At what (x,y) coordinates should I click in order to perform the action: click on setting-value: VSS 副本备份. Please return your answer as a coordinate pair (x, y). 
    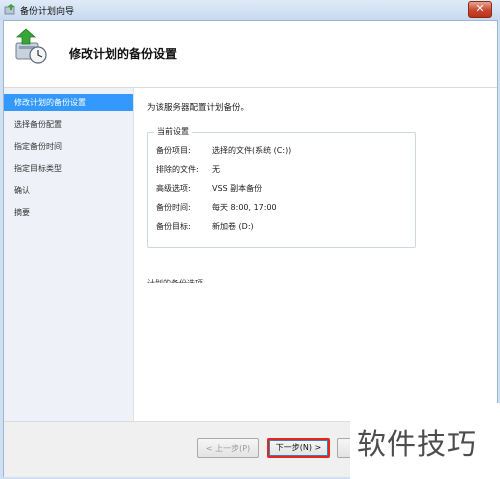
    Looking at the image, I should click on (237, 188).